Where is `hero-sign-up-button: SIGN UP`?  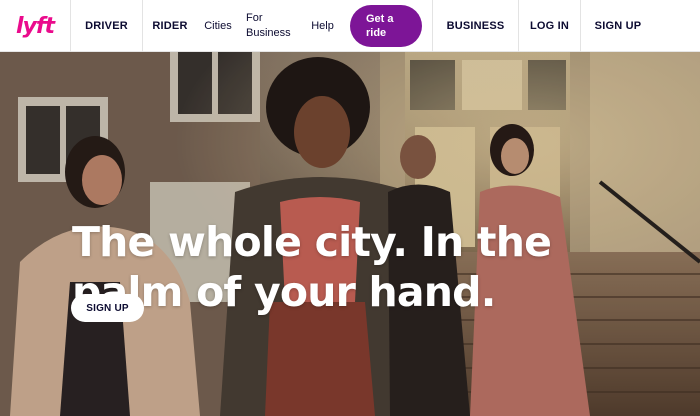
hero-sign-up-button: SIGN UP is located at coordinates (107, 308).